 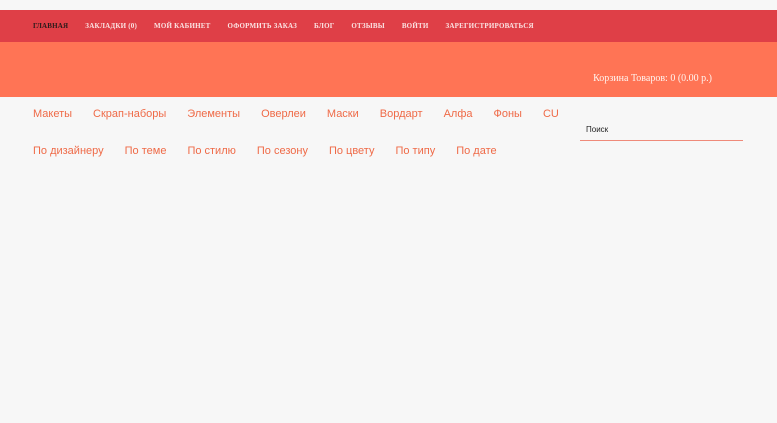 What do you see at coordinates (129, 114) in the screenshot?
I see `category-scrap-kits: Скрап-наборы` at bounding box center [129, 114].